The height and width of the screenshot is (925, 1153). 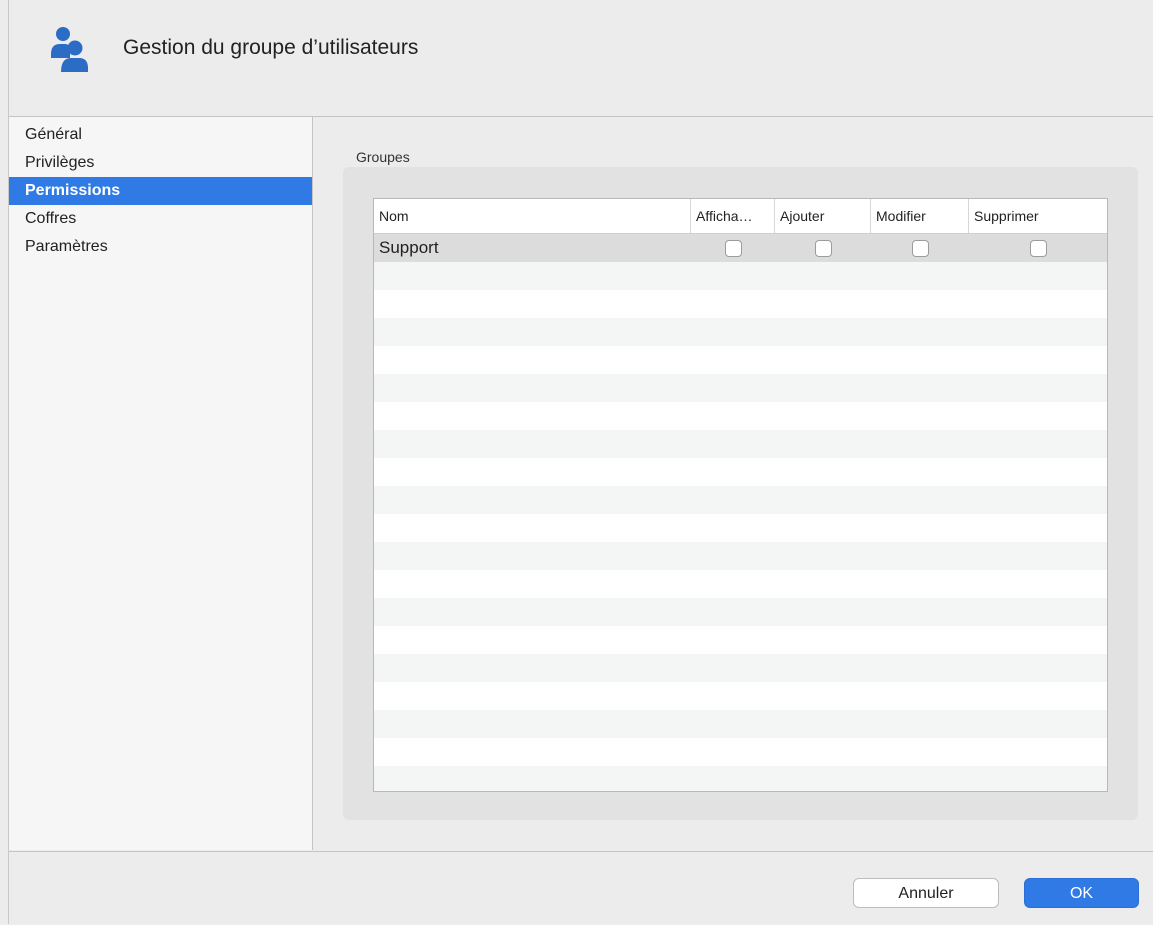 I want to click on sidebar-item-general: Général, so click(x=160, y=135).